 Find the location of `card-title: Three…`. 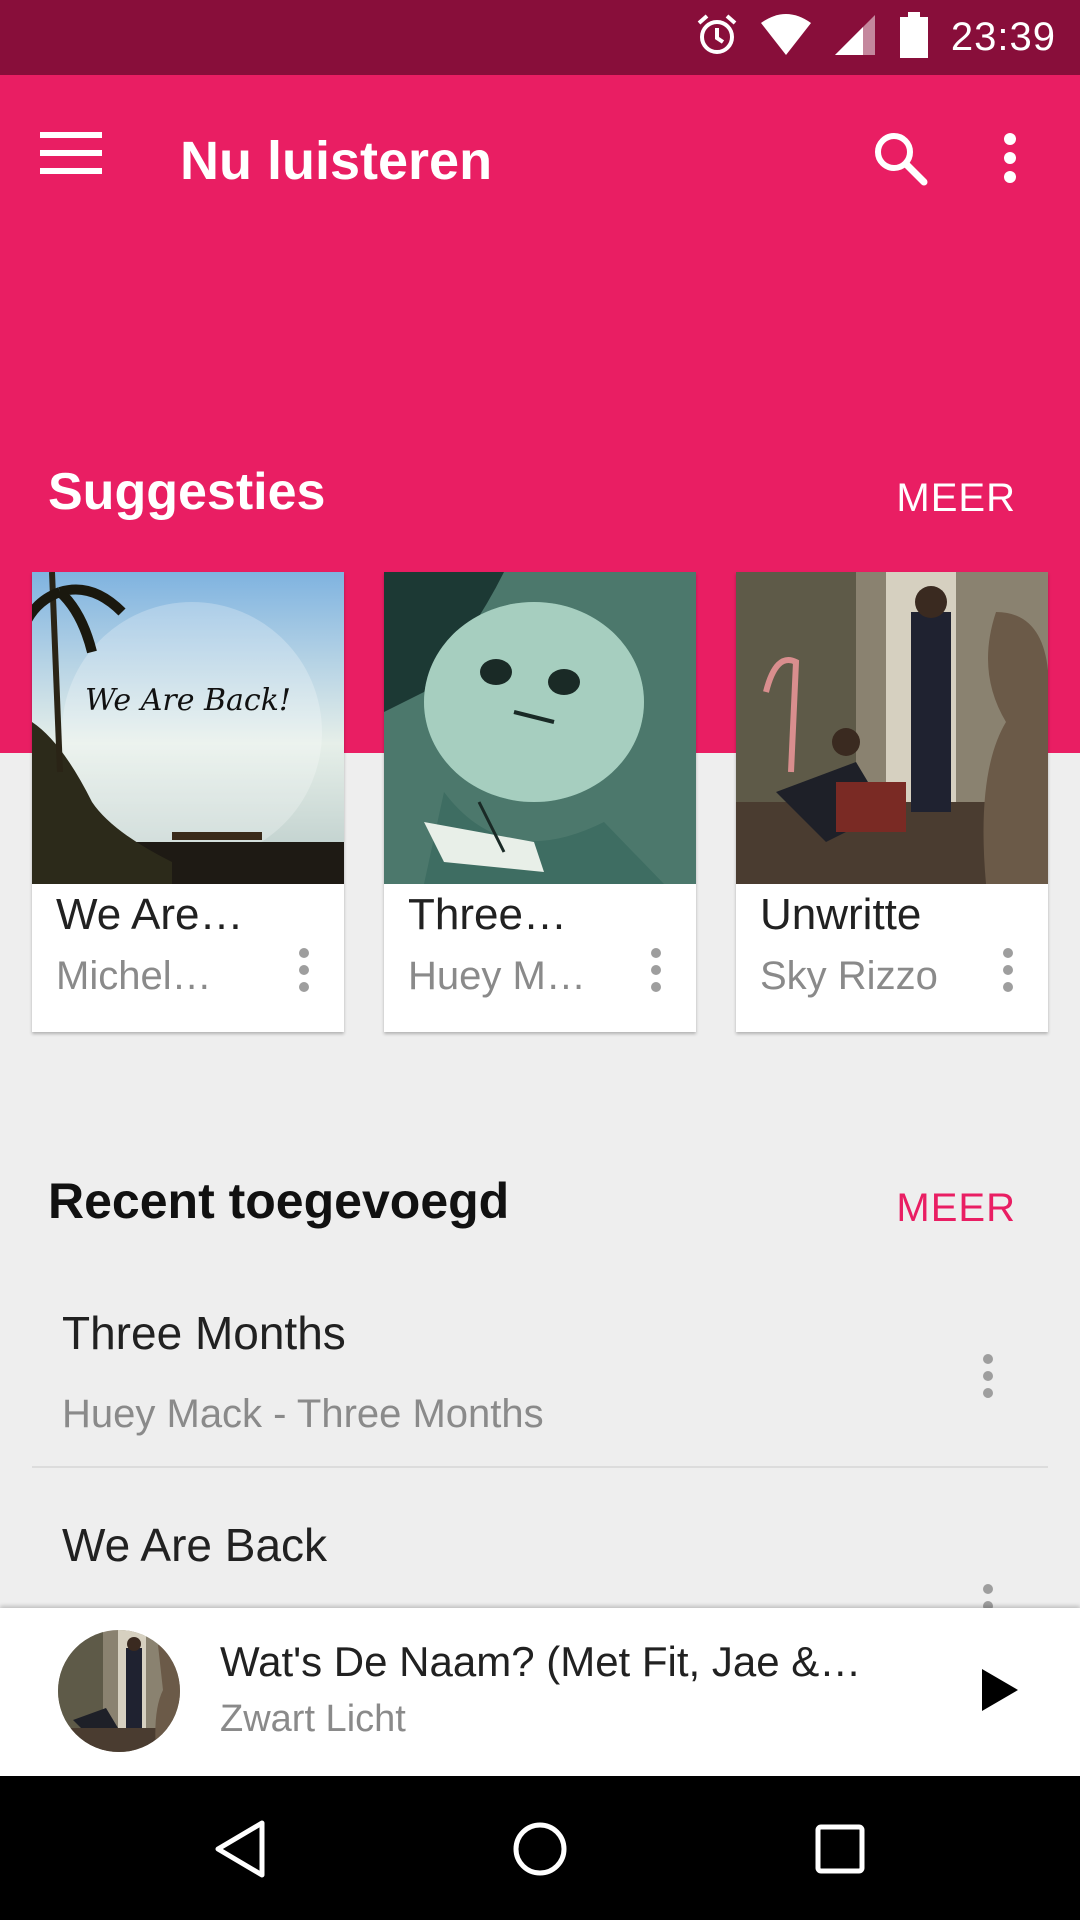

card-title: Three… is located at coordinates (487, 914).